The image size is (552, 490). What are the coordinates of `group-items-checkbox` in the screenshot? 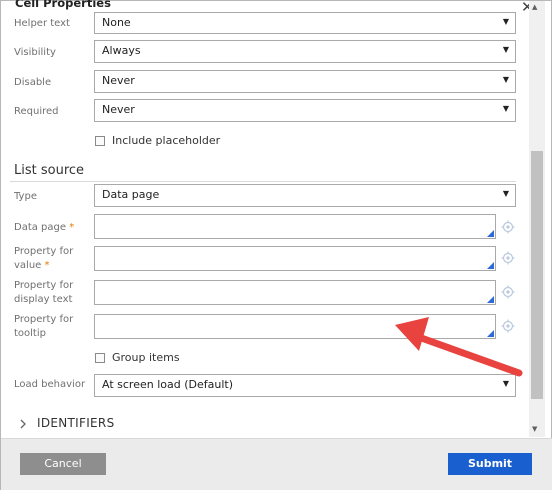 It's located at (100, 358).